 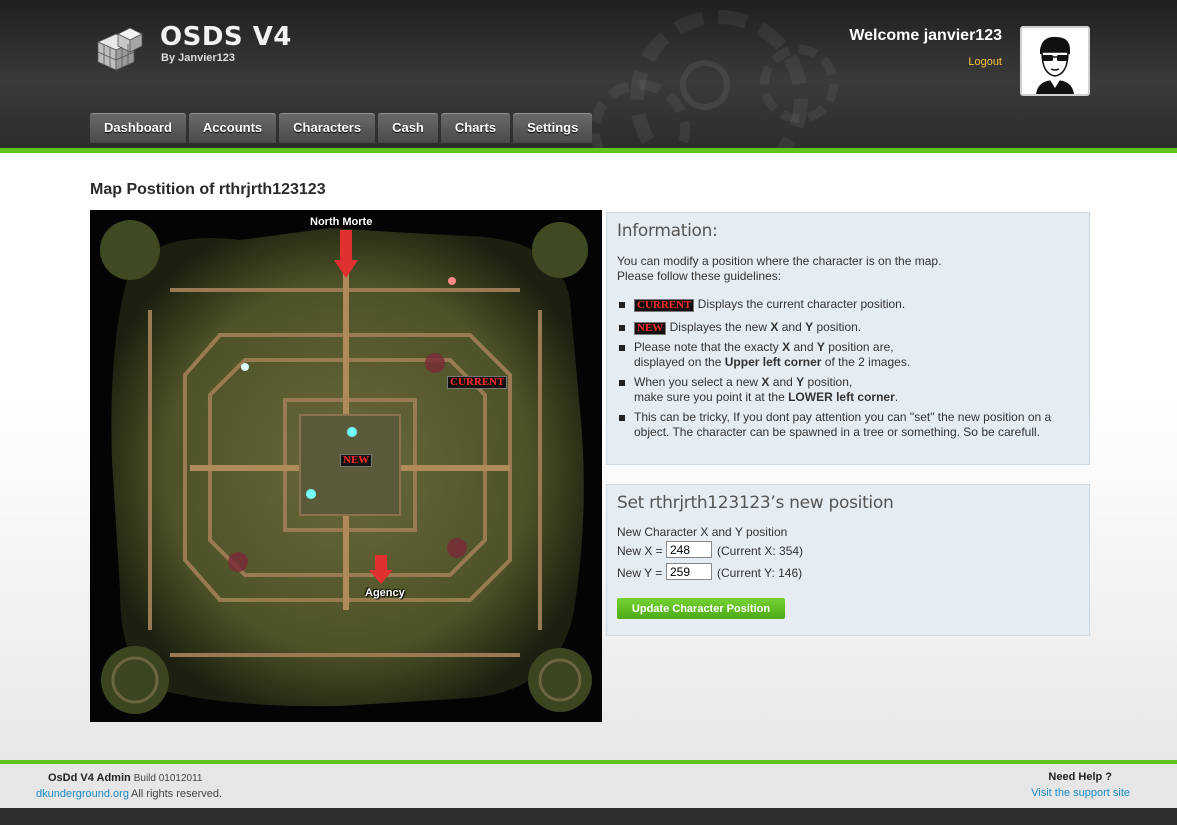 I want to click on new-y-input, so click(x=689, y=571).